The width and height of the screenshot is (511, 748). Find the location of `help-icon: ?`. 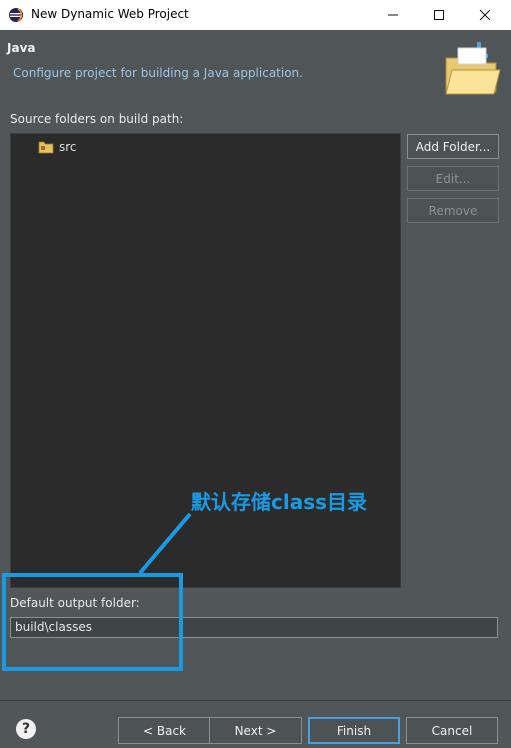

help-icon: ? is located at coordinates (26, 729).